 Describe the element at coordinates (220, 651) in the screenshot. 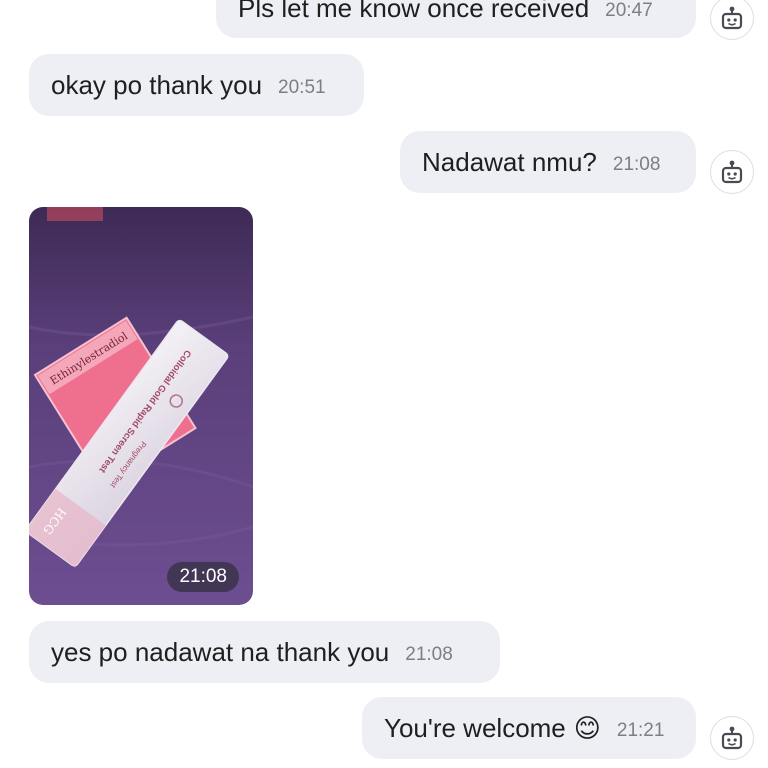

I see `message-text: yes po nadawat na thank you` at that location.